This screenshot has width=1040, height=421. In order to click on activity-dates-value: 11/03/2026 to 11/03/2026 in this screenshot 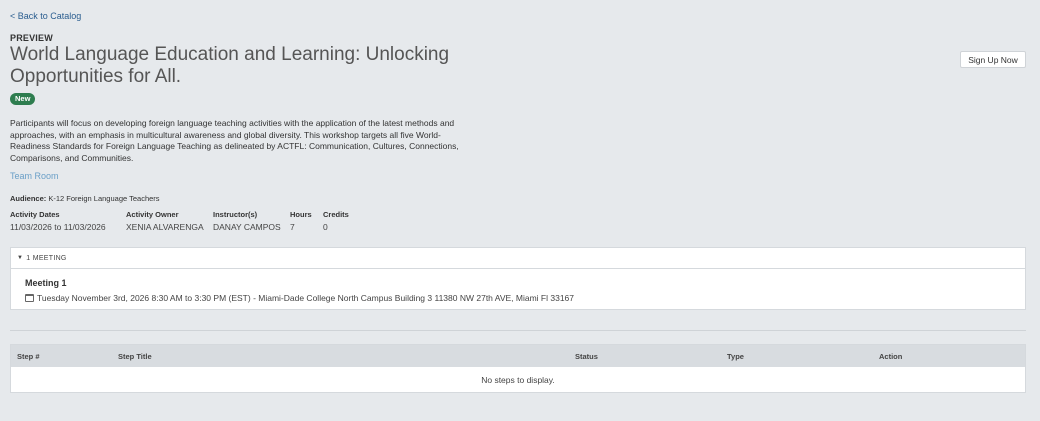, I will do `click(58, 227)`.